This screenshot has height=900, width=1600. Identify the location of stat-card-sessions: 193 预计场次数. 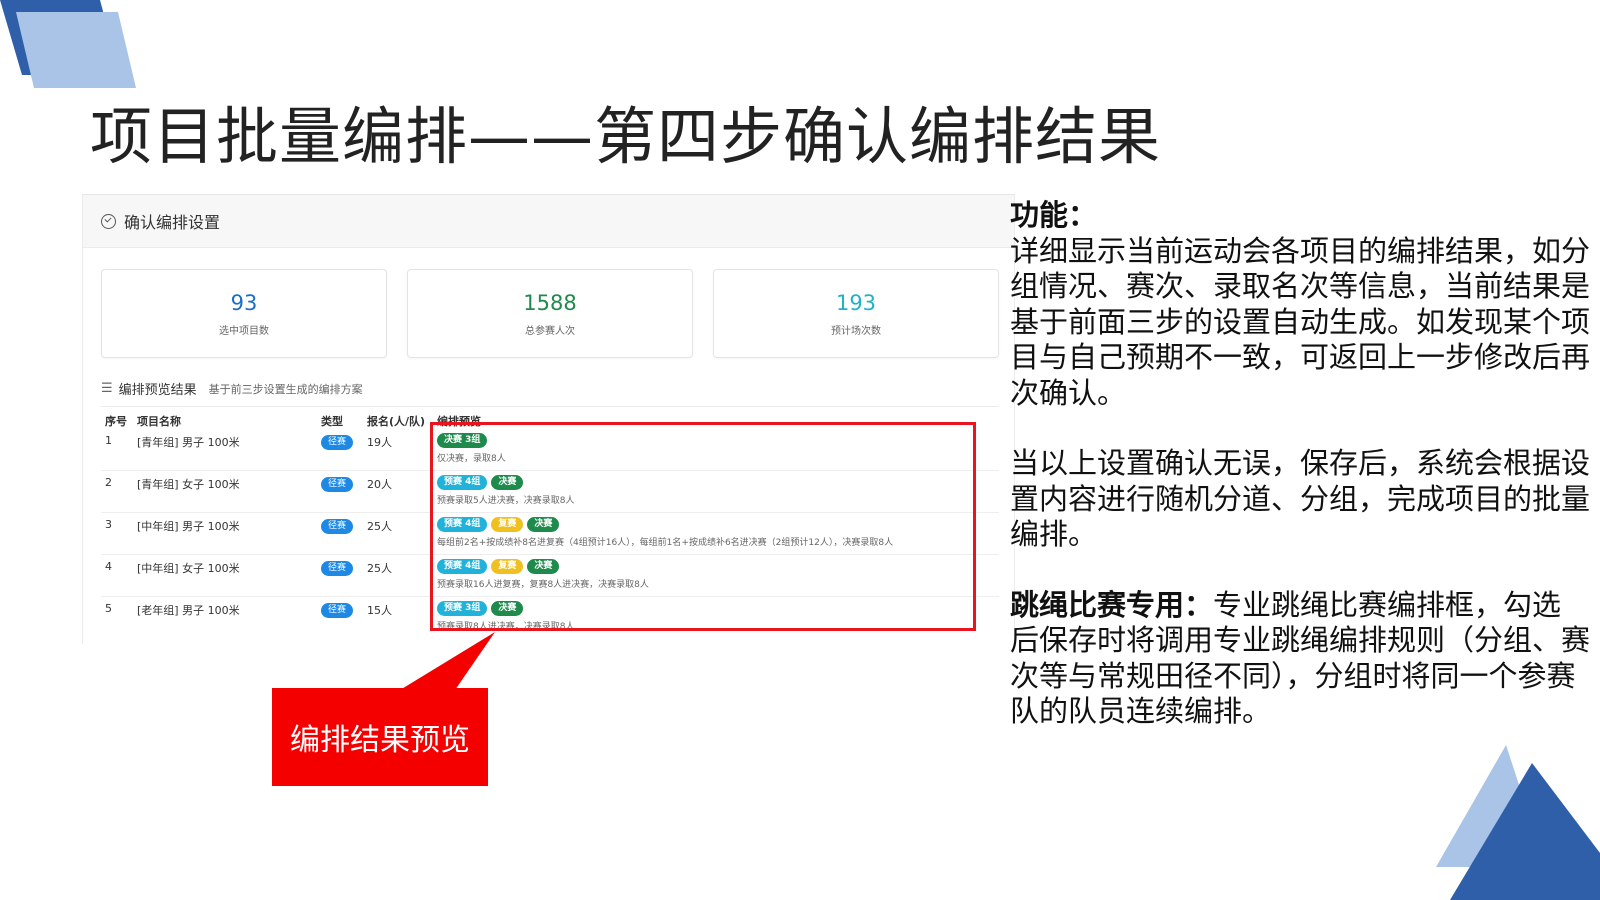
(856, 313).